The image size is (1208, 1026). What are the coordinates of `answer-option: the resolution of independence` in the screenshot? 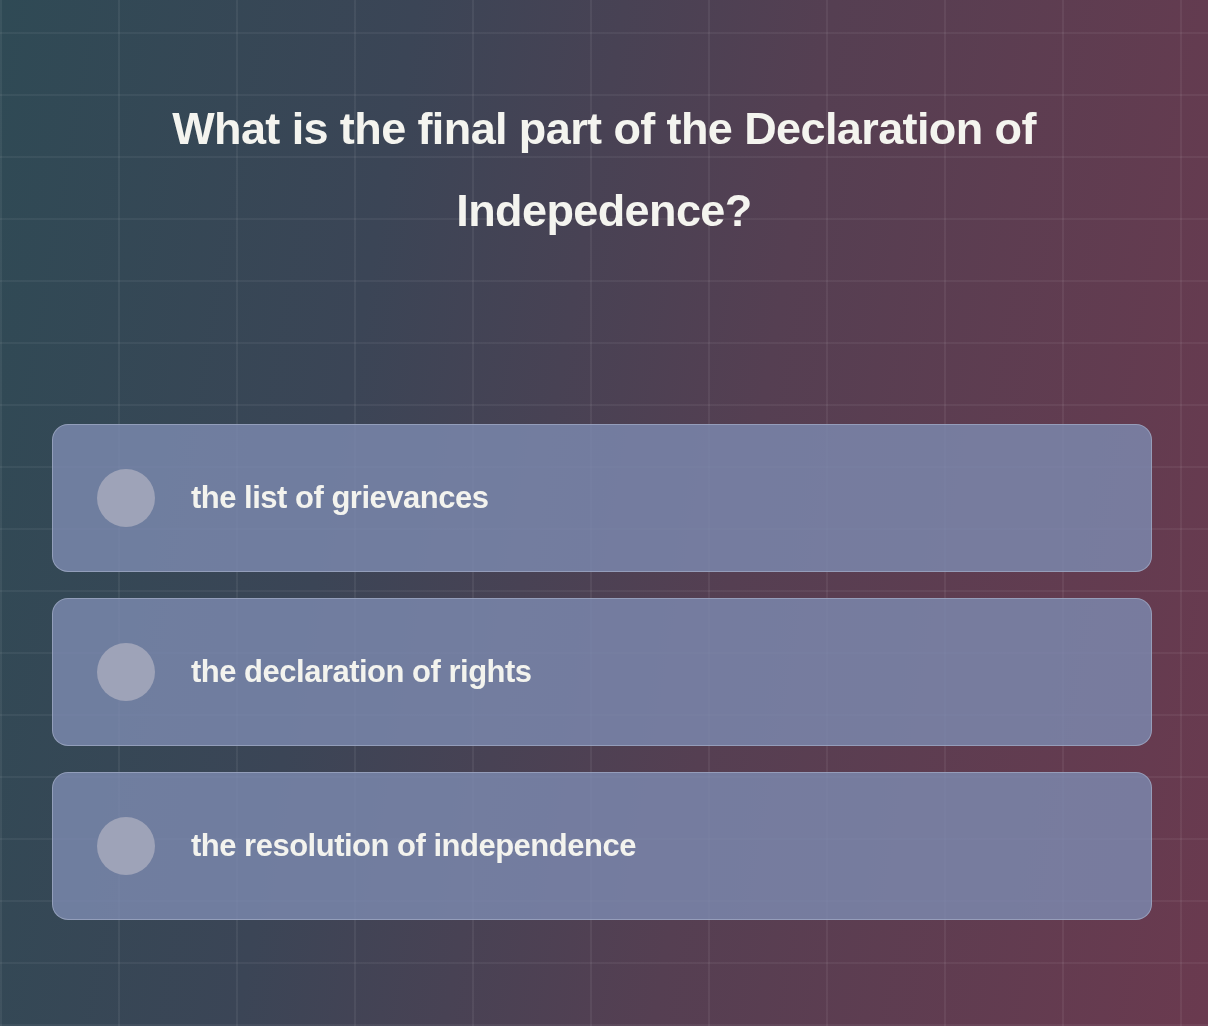 It's located at (602, 846).